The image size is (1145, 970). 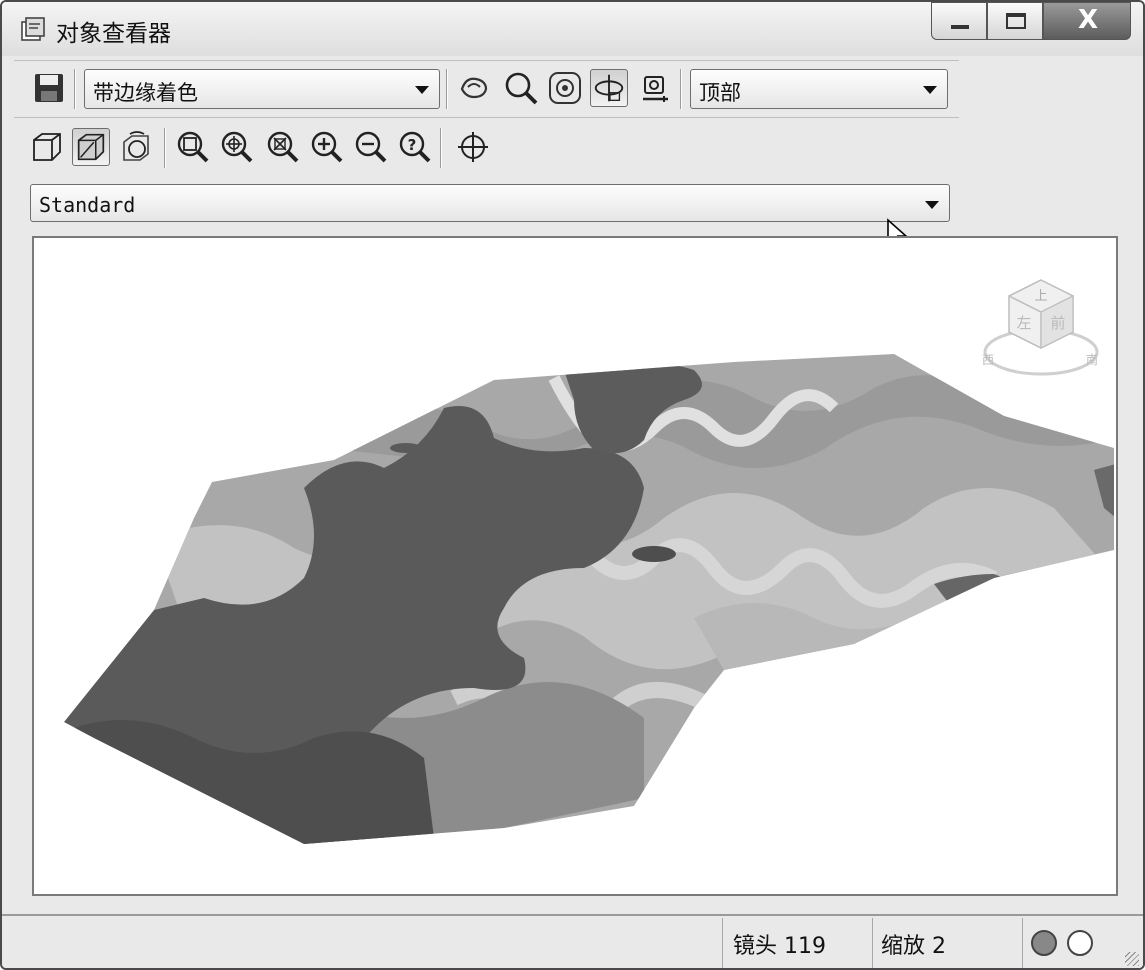 I want to click on zoom-window-box-icon, so click(x=283, y=147).